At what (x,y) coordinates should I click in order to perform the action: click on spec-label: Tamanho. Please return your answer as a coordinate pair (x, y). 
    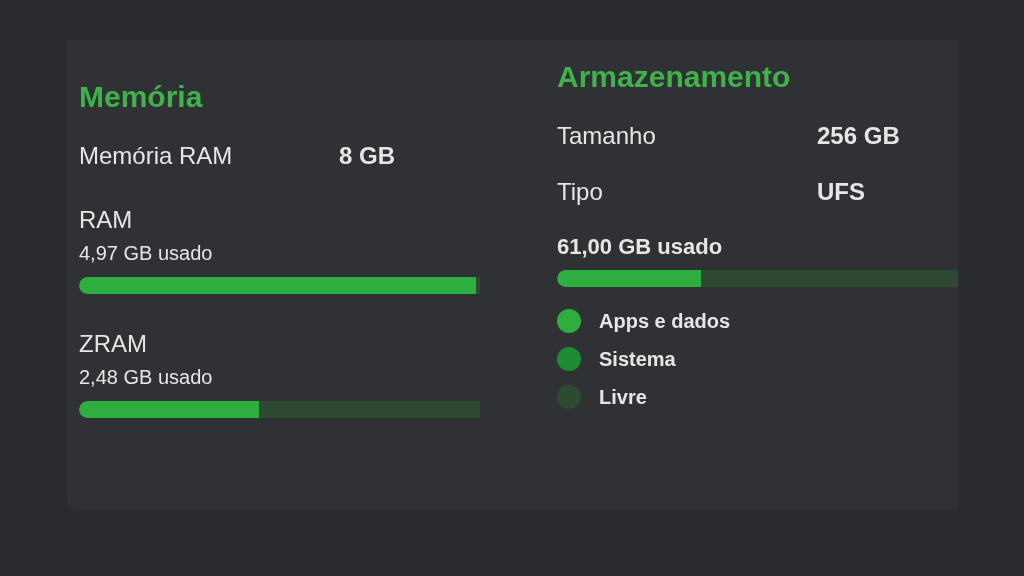
    Looking at the image, I should click on (607, 136).